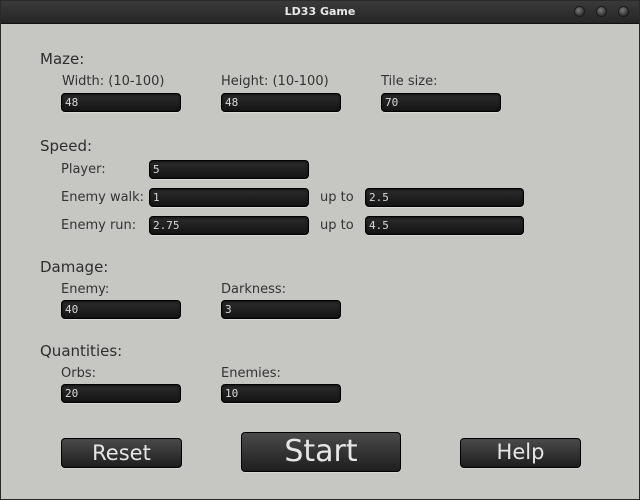 Image resolution: width=640 pixels, height=500 pixels. I want to click on title-bar: LD33 Game, so click(320, 12).